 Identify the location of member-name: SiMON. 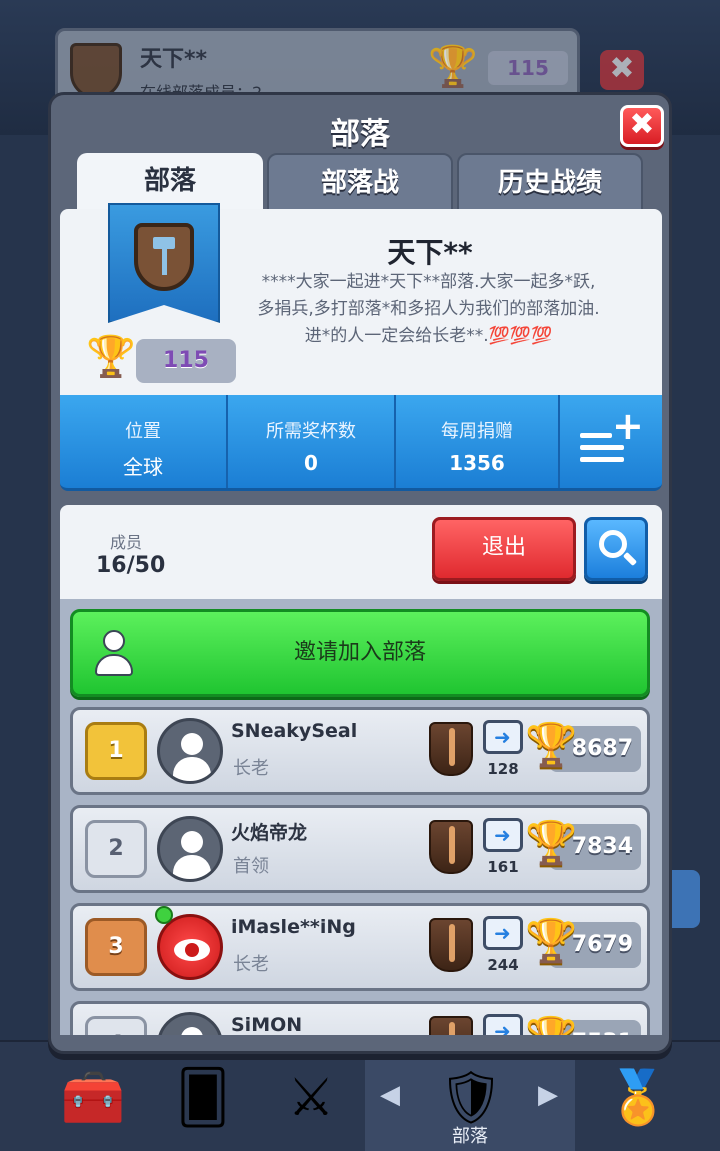
(267, 1024).